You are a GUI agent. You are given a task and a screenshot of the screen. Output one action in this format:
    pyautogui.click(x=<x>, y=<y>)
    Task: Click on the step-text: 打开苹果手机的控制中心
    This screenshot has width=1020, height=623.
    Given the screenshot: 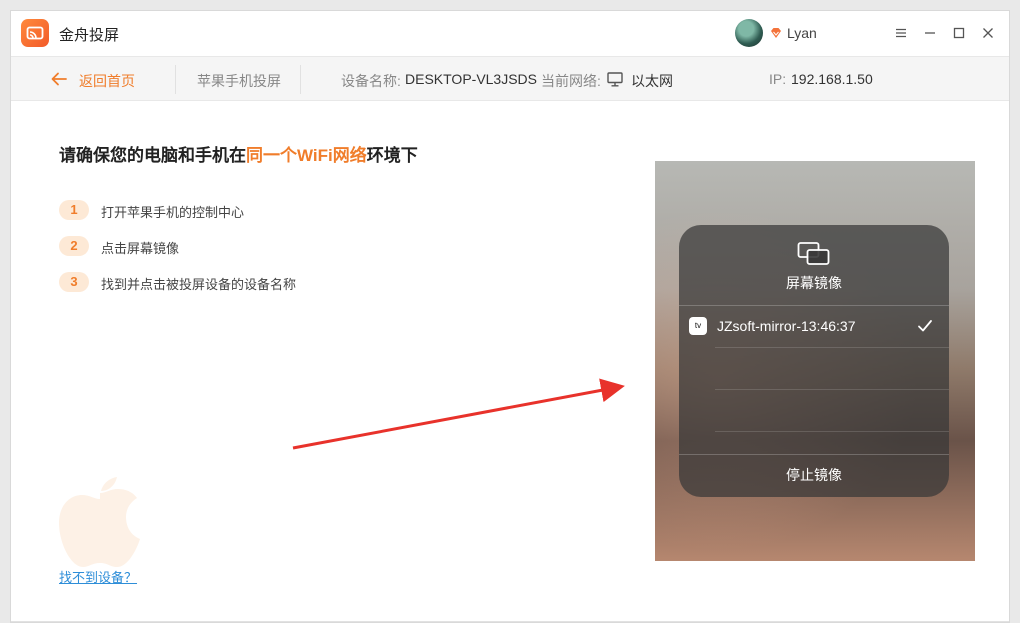 What is the action you would take?
    pyautogui.click(x=173, y=212)
    